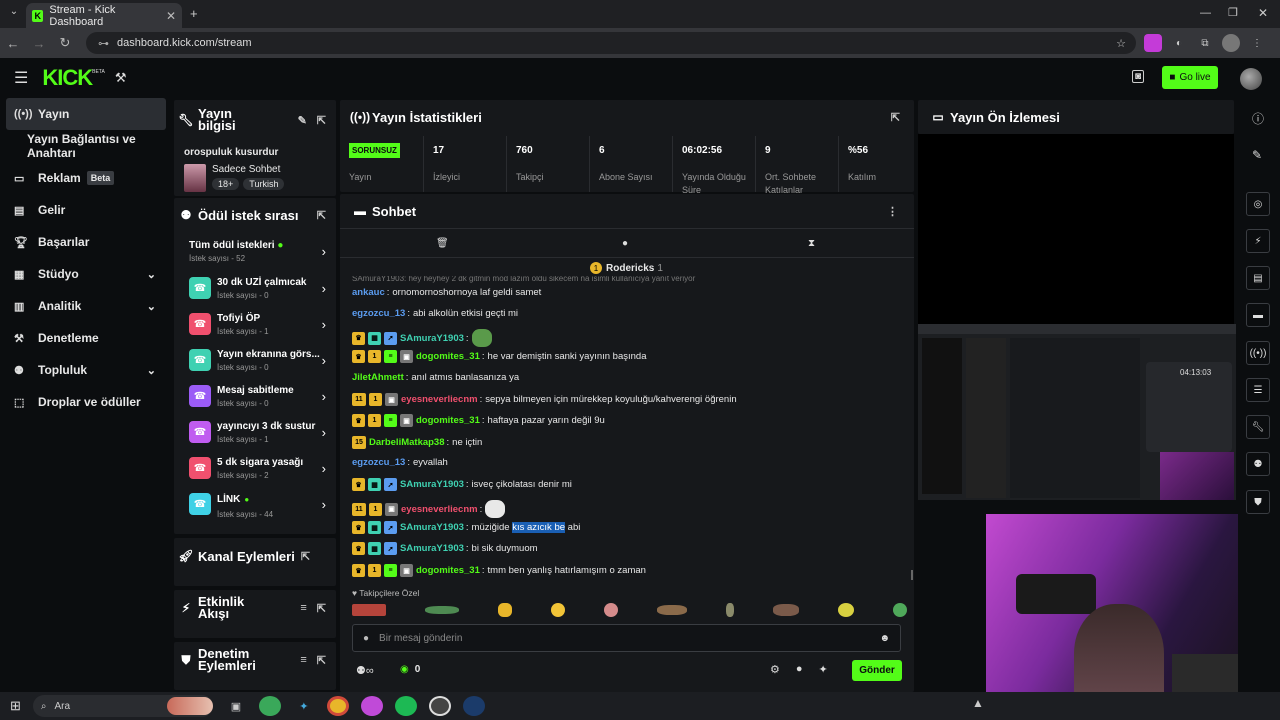 The width and height of the screenshot is (1280, 720). What do you see at coordinates (86, 402) in the screenshot?
I see `sidebar-item-droplar: ⬚ Droplar ve ödüller` at bounding box center [86, 402].